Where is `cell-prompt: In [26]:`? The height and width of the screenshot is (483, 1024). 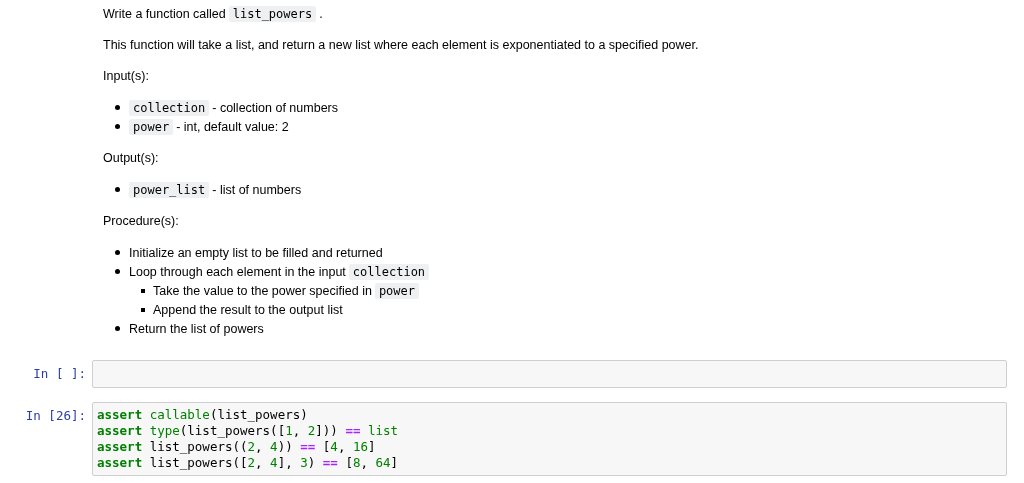 cell-prompt: In [26]: is located at coordinates (55, 415).